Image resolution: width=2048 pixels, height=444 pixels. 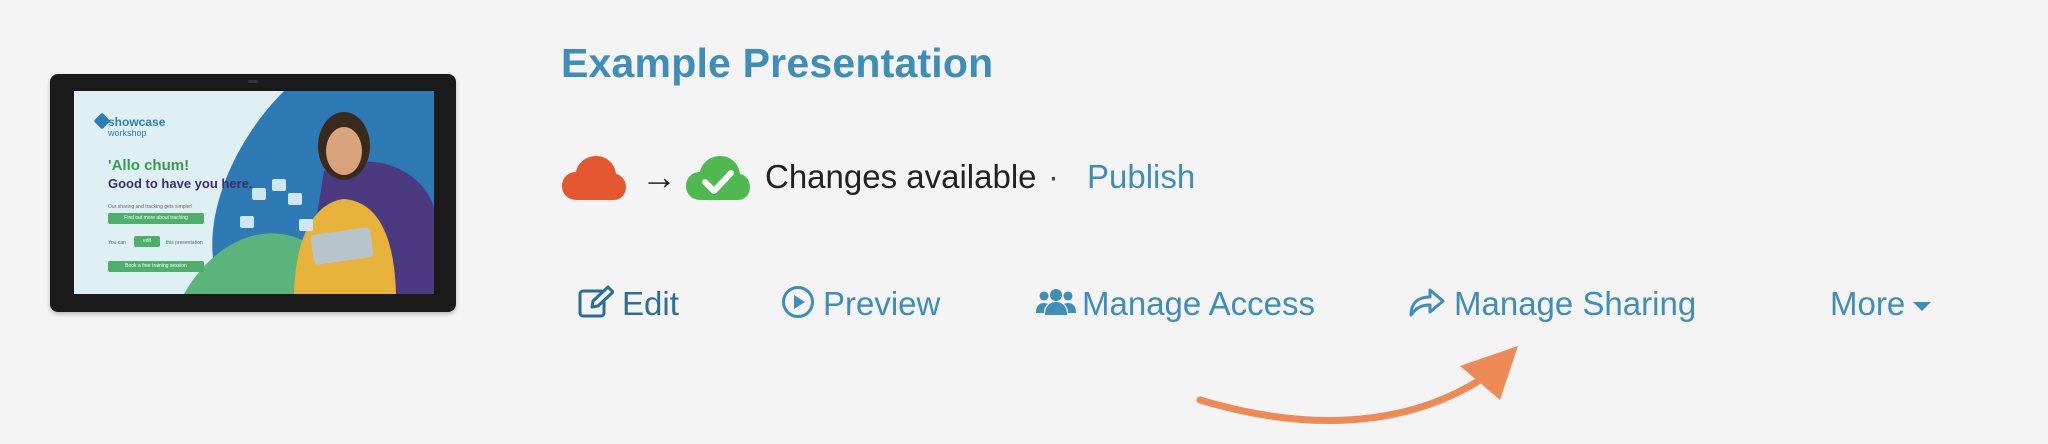 I want to click on manage-access-label: Manage Access, so click(x=1198, y=303).